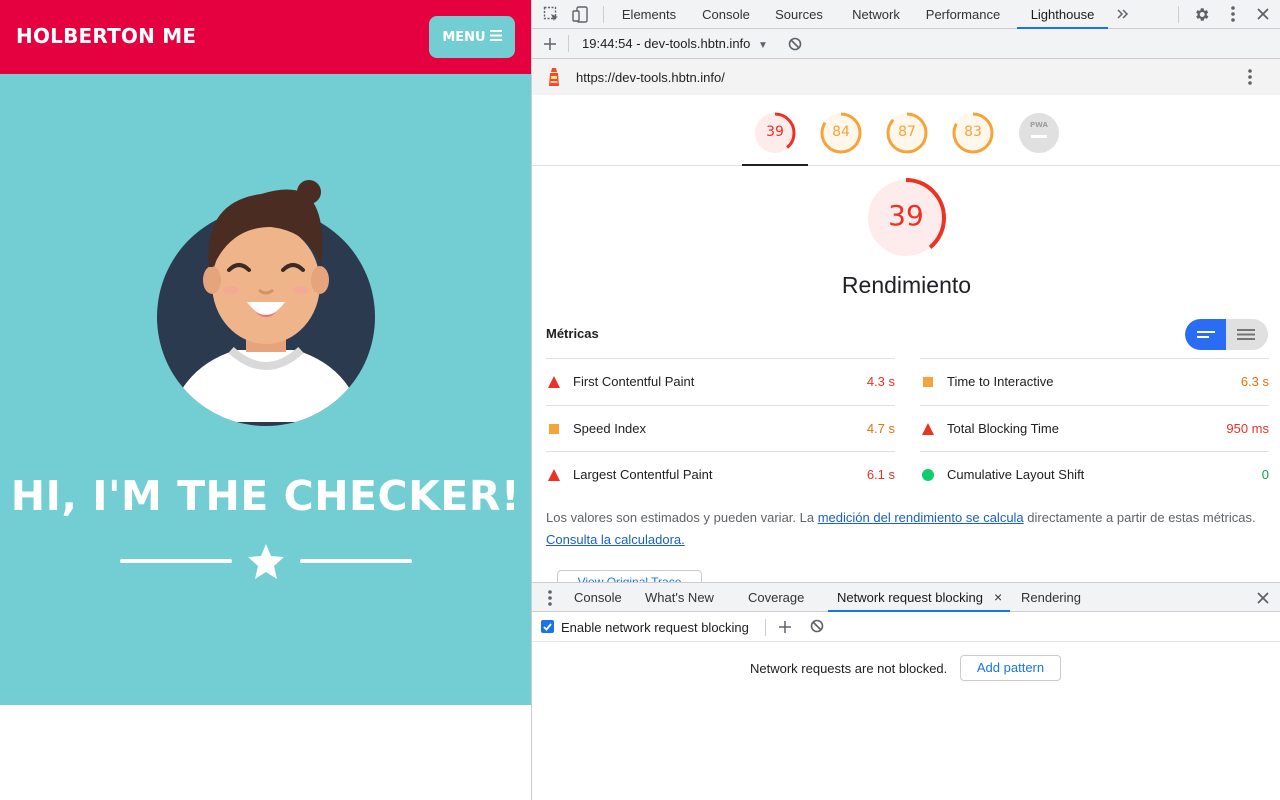 This screenshot has width=1280, height=800. Describe the element at coordinates (1010, 668) in the screenshot. I see `add-pattern-button: Add pattern` at that location.